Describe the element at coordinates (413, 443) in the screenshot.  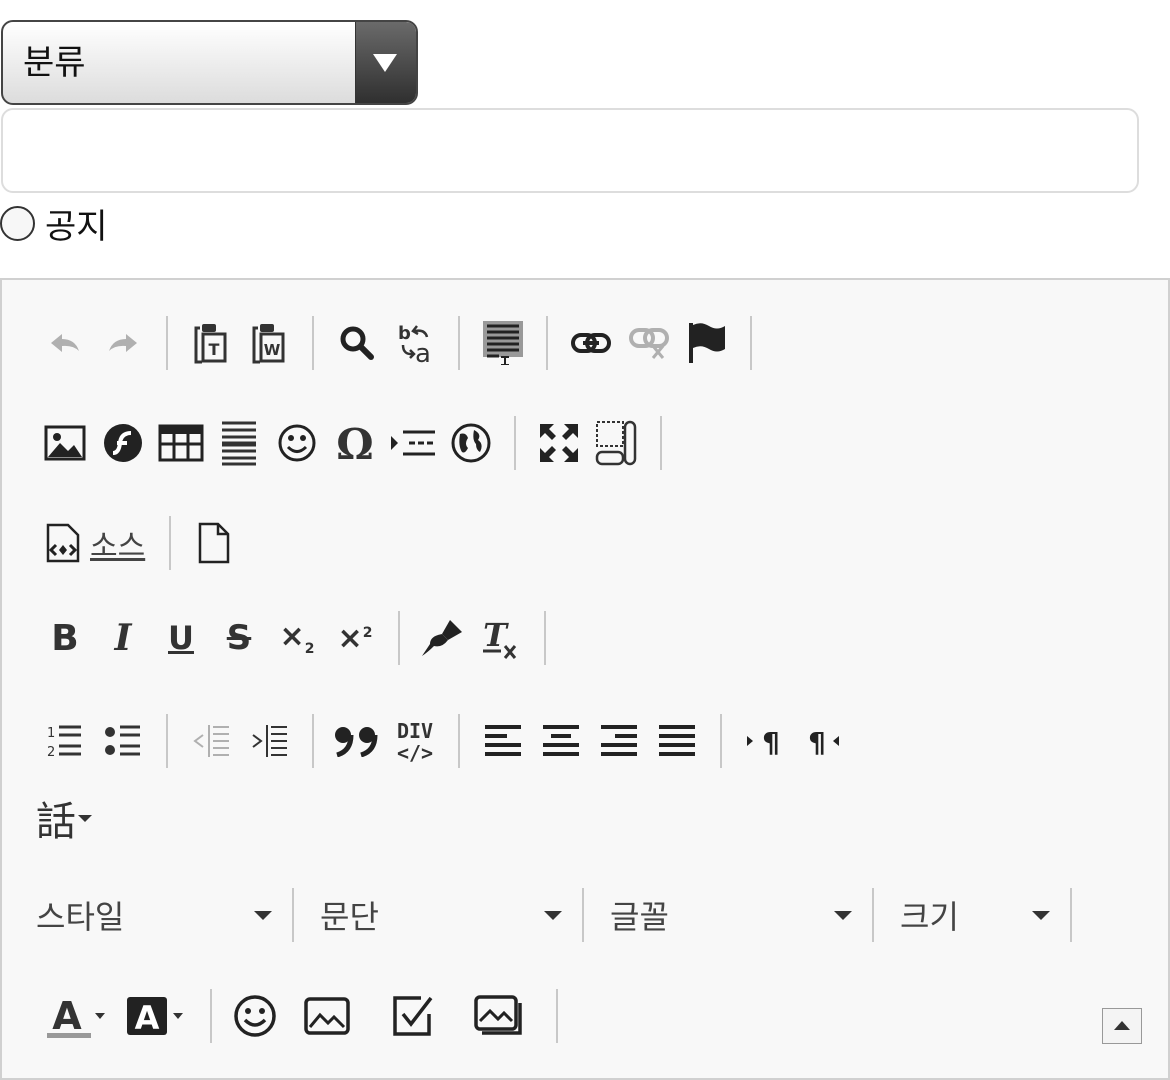
I see `page-break-icon` at that location.